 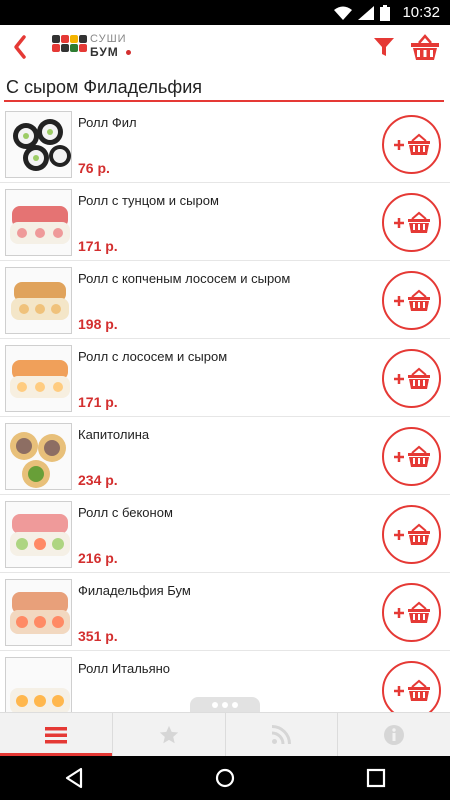 What do you see at coordinates (134, 590) in the screenshot?
I see `product-name: Филадельфия Бум` at bounding box center [134, 590].